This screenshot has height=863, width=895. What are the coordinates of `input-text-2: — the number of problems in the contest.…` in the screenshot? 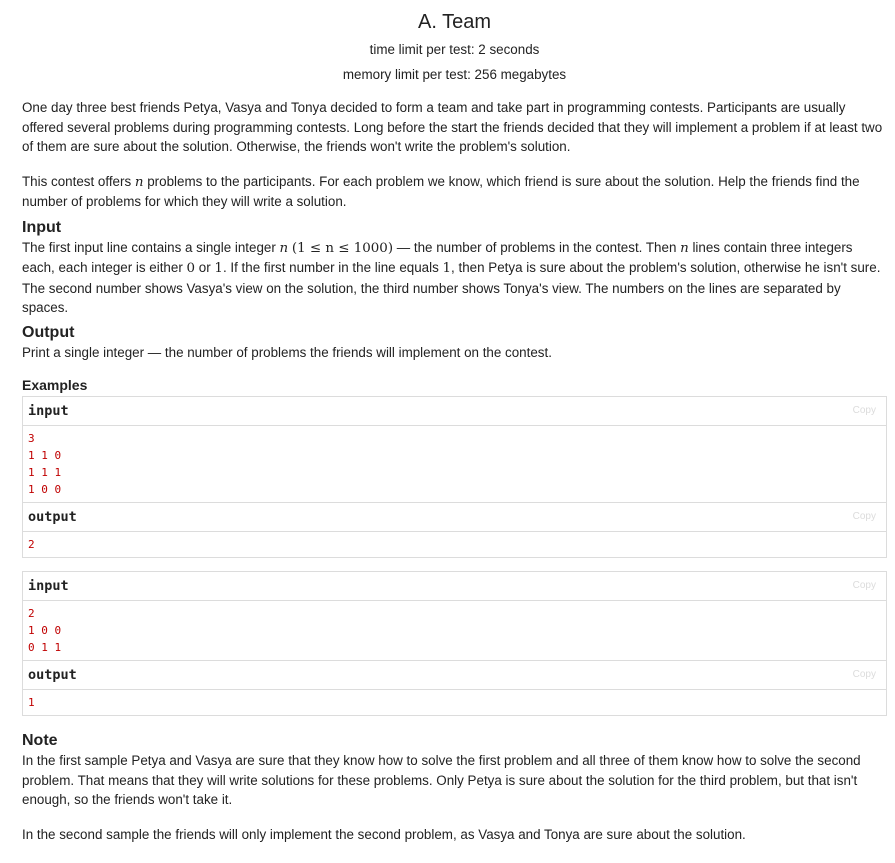 It's located at (537, 247).